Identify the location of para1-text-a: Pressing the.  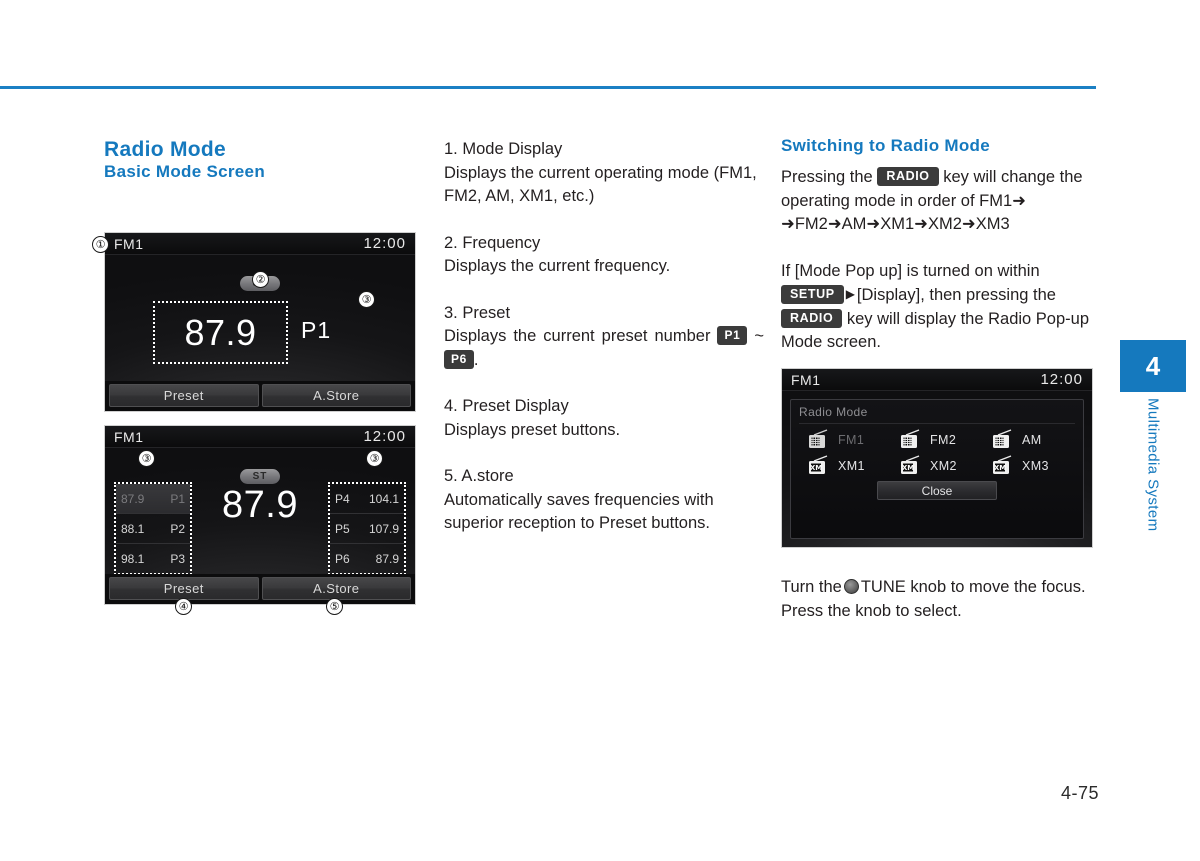
(827, 177).